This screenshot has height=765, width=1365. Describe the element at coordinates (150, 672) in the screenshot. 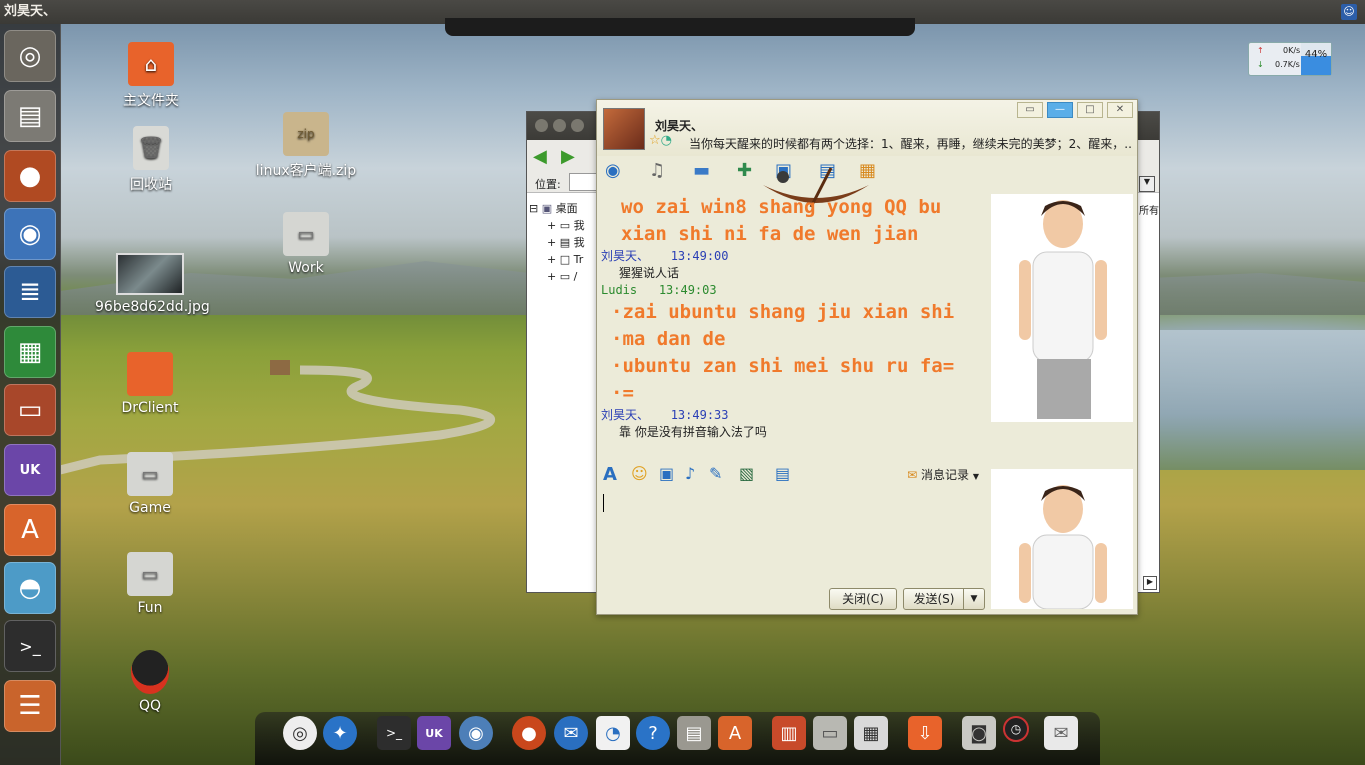

I see `qq-penguin-icon` at that location.